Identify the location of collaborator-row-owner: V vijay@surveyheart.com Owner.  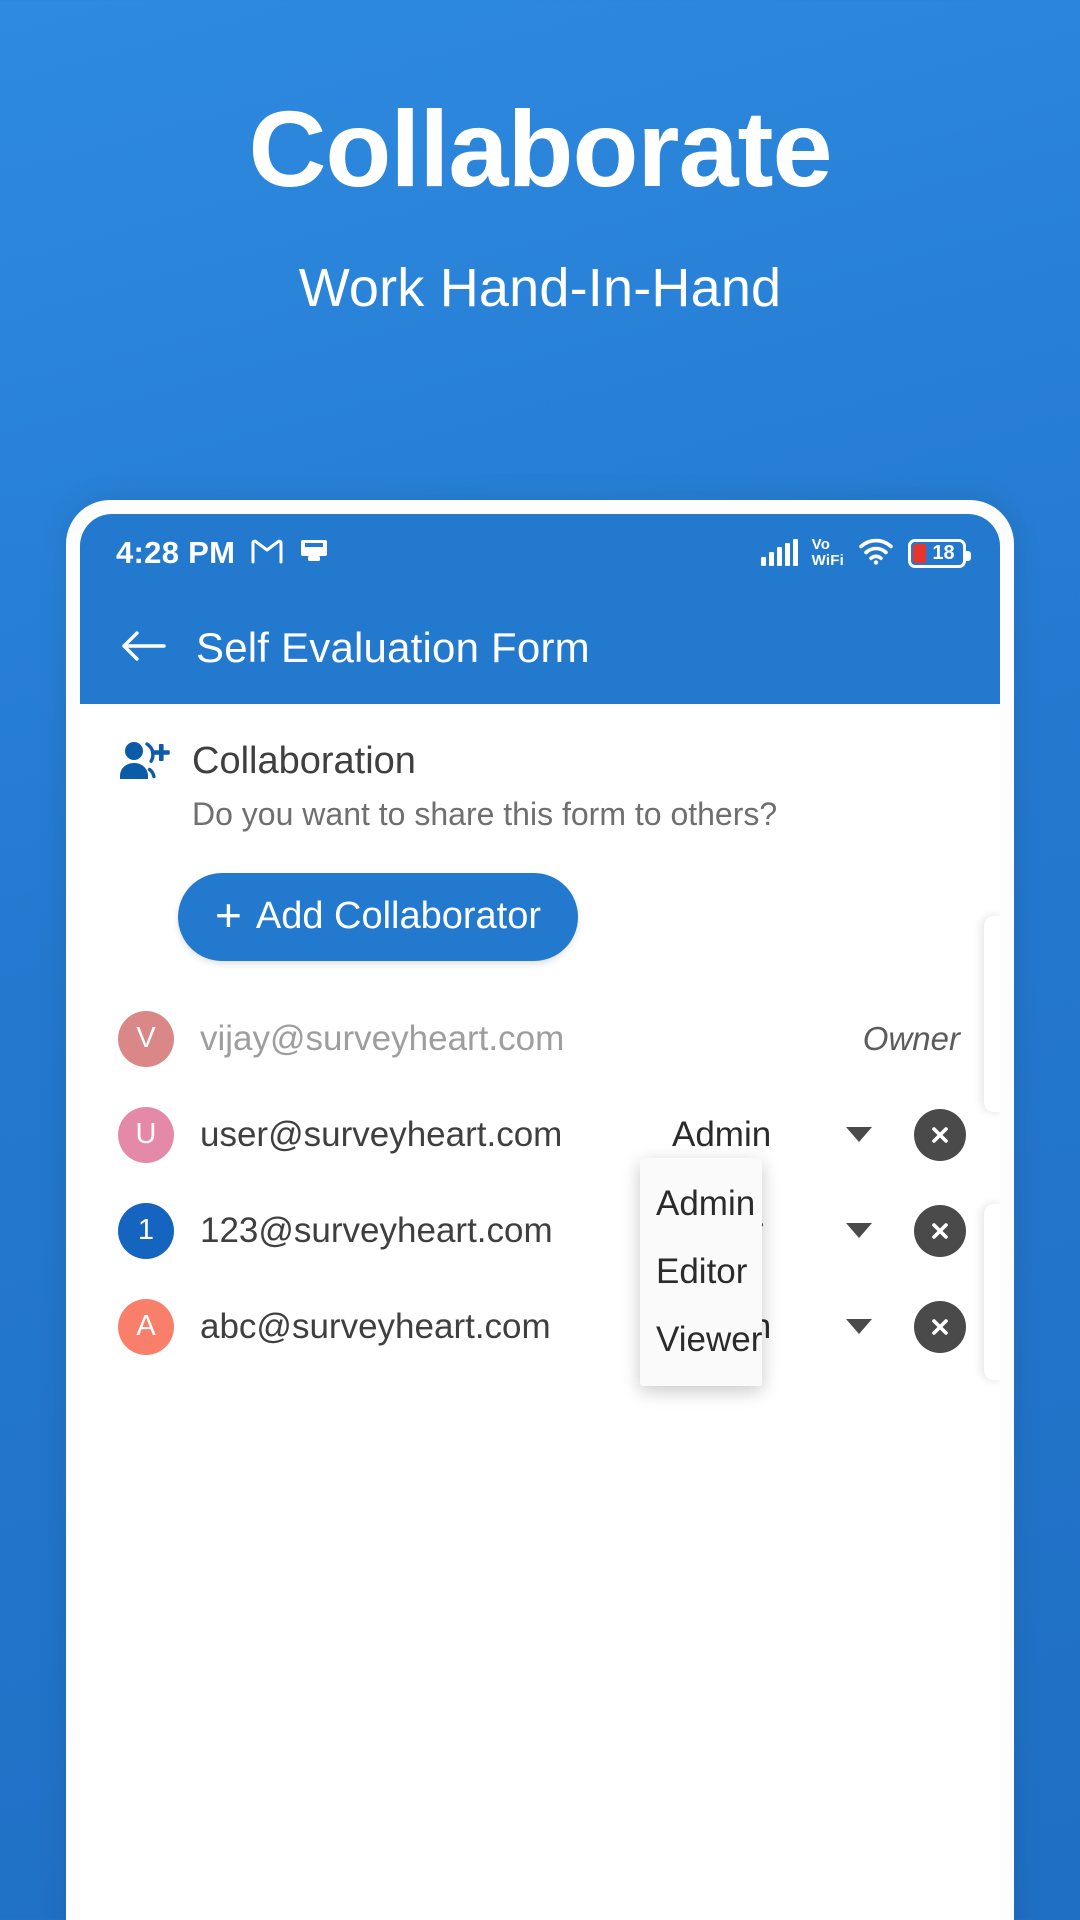
(540, 1039).